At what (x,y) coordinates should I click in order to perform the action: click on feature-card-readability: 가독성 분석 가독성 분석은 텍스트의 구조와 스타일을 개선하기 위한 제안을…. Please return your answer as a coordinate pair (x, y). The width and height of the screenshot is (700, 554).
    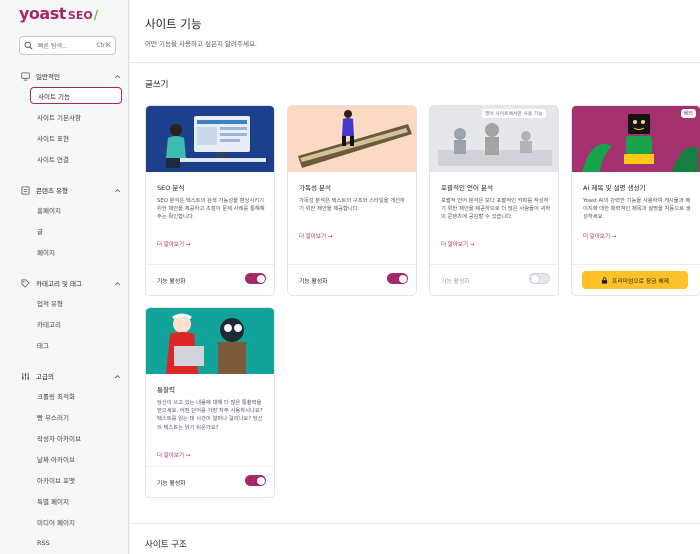
    Looking at the image, I should click on (352, 200).